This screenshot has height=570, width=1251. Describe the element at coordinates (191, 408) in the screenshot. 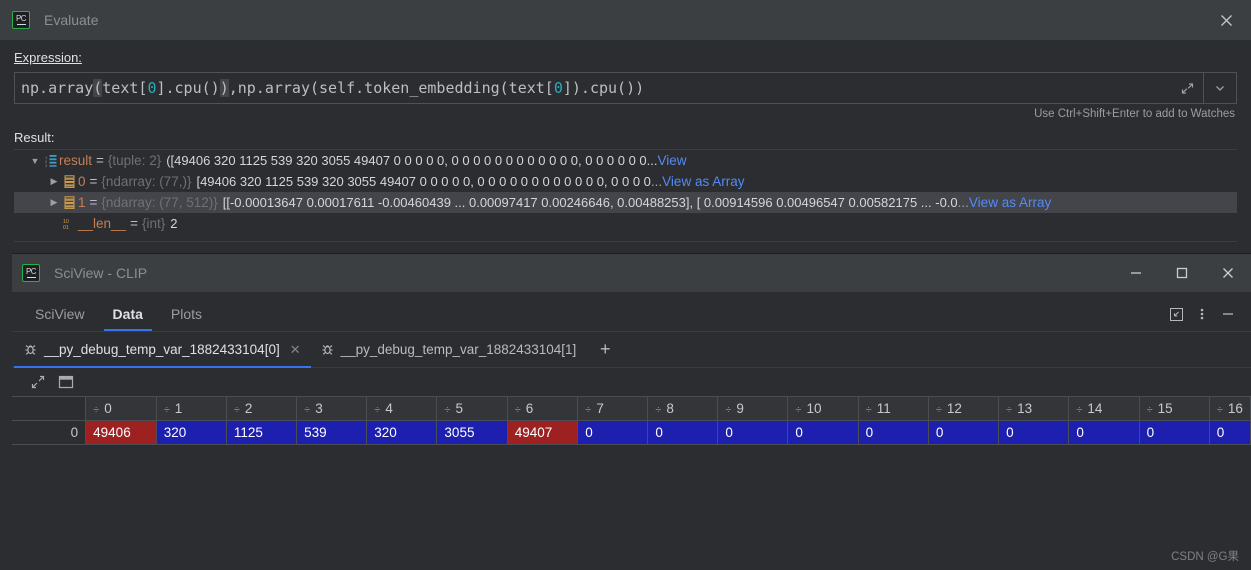

I see `column-header-1: ÷ 1` at that location.